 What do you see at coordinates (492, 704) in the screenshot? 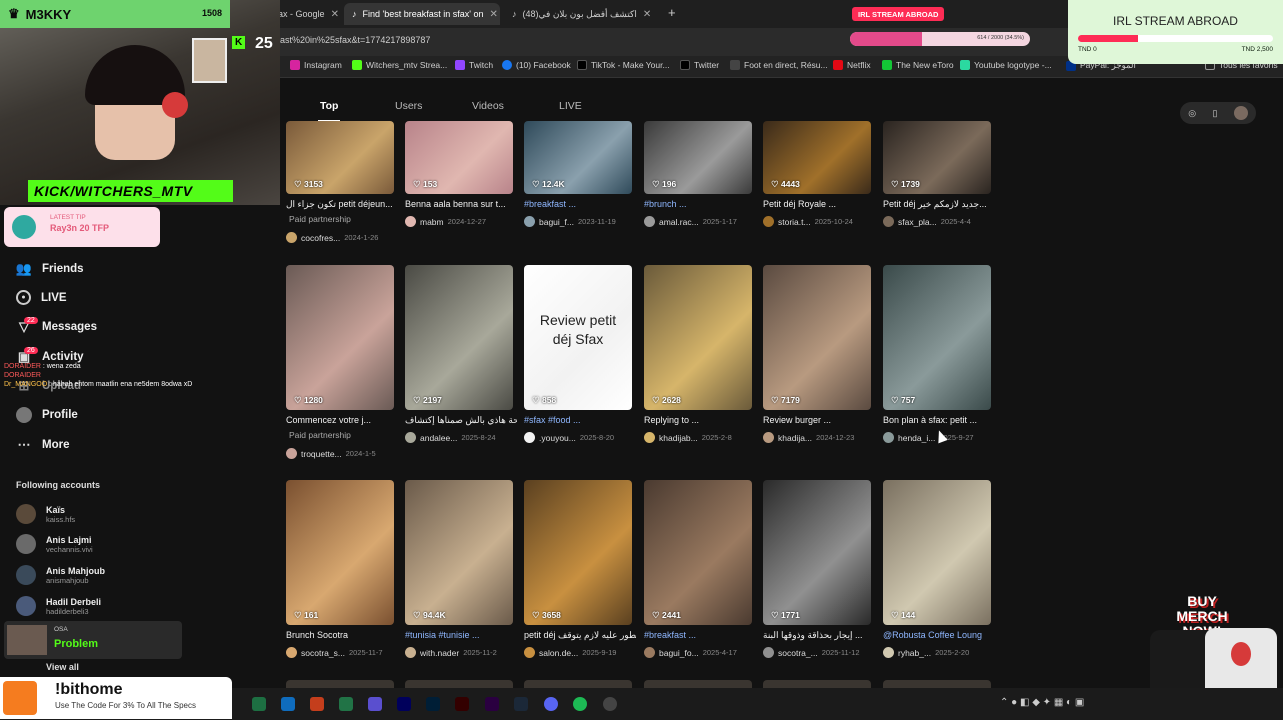
I see `premiere-icon` at bounding box center [492, 704].